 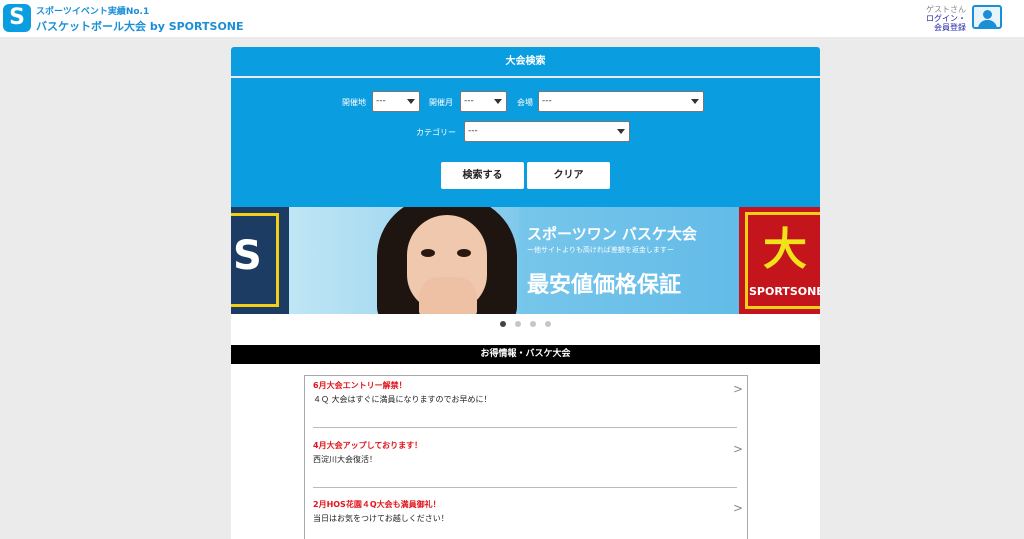 What do you see at coordinates (482, 175) in the screenshot?
I see `search-button: 検索する` at bounding box center [482, 175].